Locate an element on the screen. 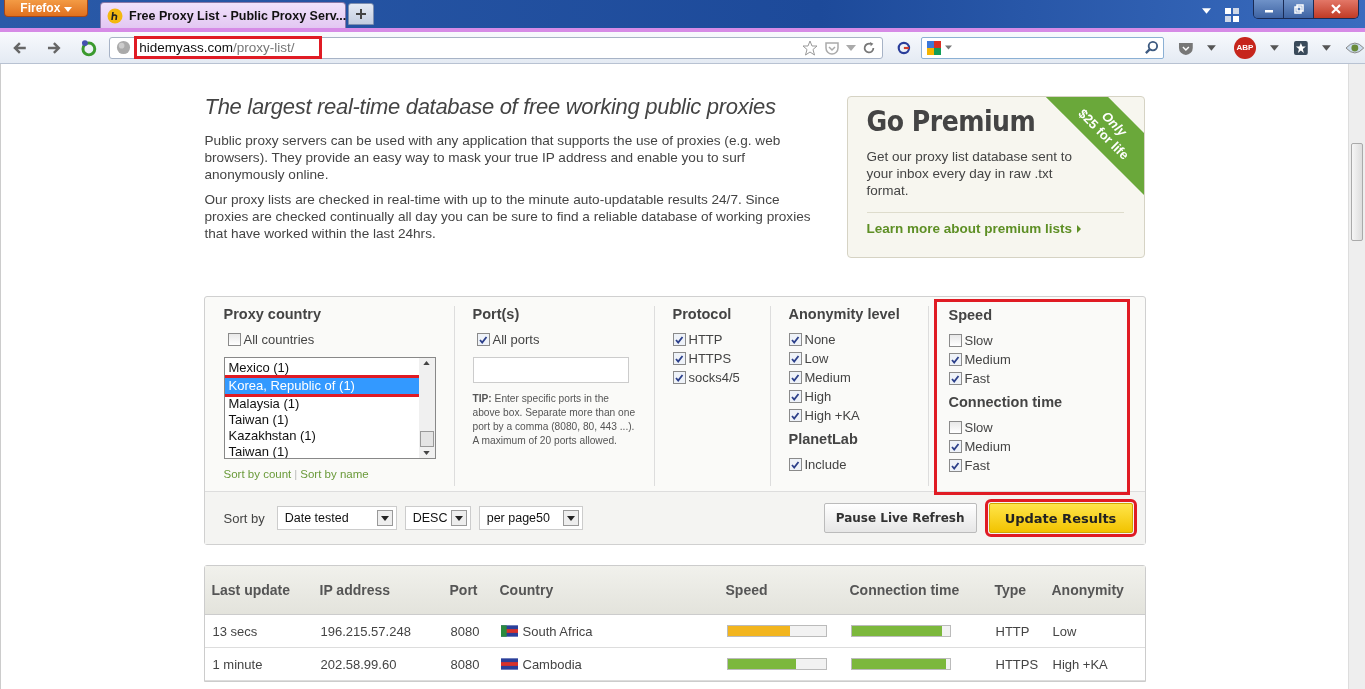  column-header: Port is located at coordinates (467, 590).